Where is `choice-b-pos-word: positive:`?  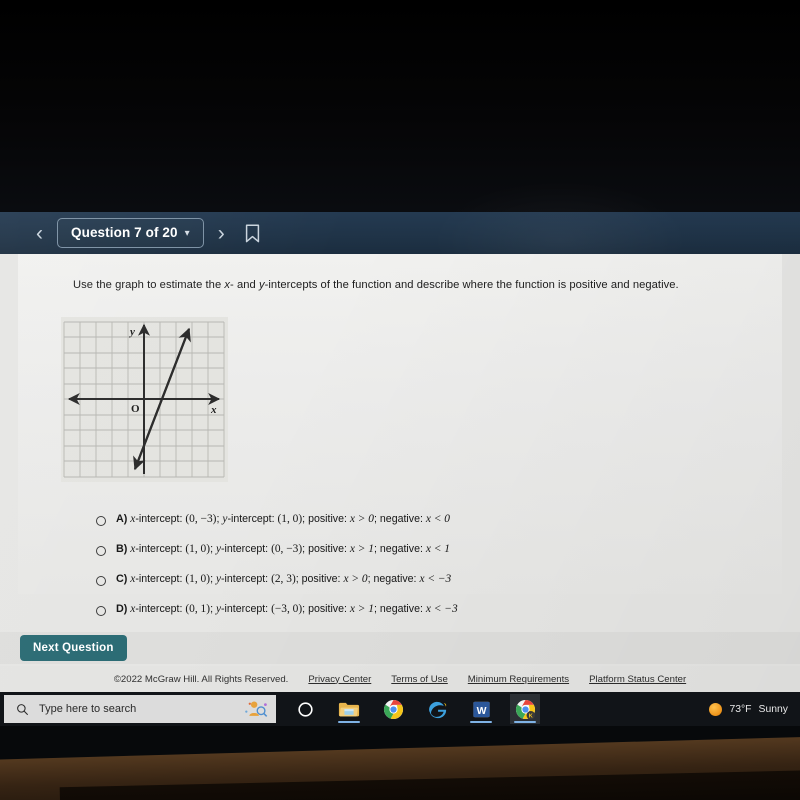
choice-b-pos-word: positive: is located at coordinates (329, 549).